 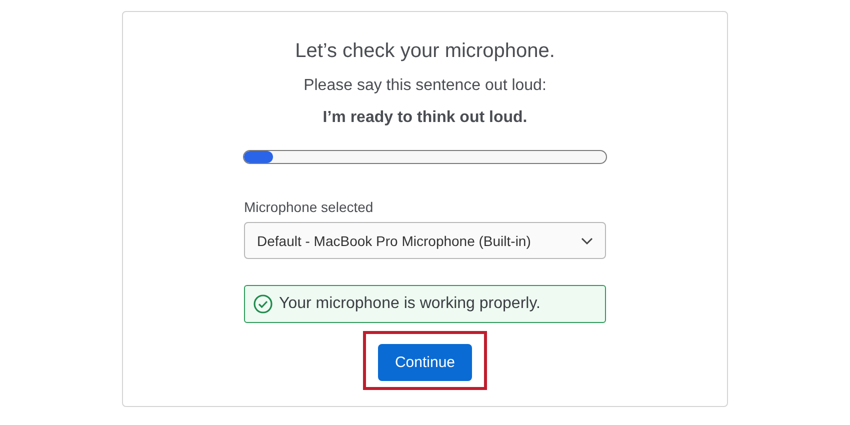 I want to click on microphone-dropdown: Default - MacBook Pro Microphone (Built-in), so click(x=425, y=240).